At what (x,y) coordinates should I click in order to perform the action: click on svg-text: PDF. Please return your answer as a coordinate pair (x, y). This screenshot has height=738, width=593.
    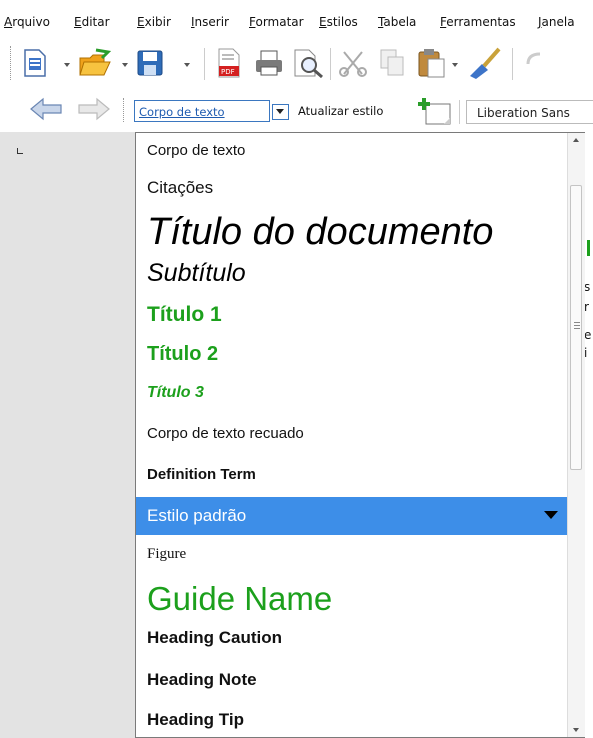
    Looking at the image, I should click on (228, 72).